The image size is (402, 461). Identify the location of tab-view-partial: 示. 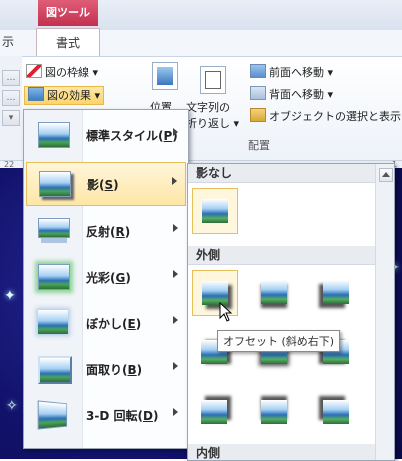
(15, 42).